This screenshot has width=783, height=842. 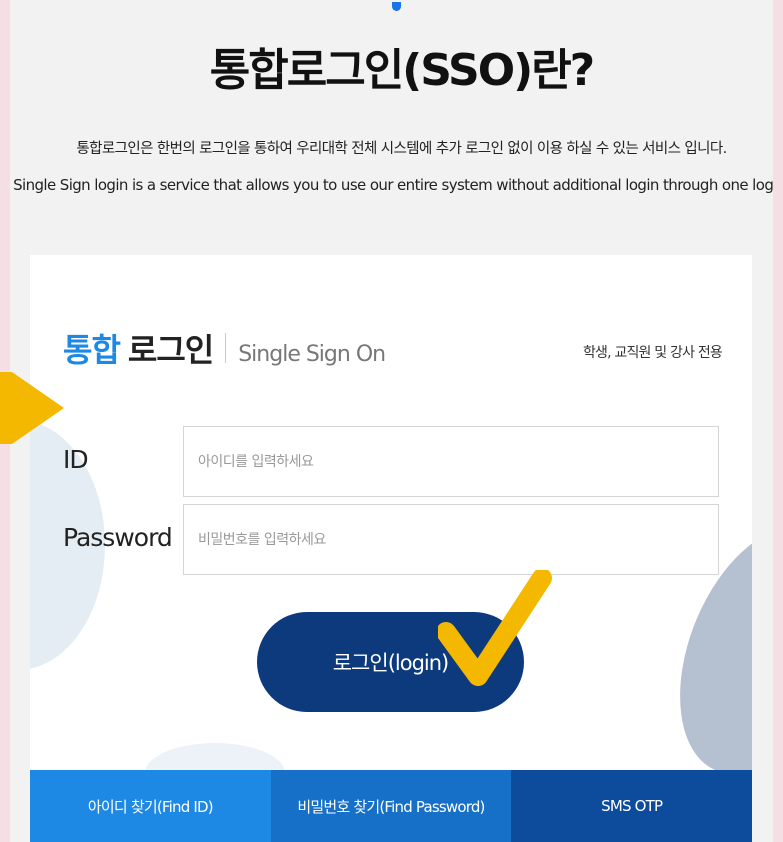 I want to click on top-indicator, so click(x=396, y=6).